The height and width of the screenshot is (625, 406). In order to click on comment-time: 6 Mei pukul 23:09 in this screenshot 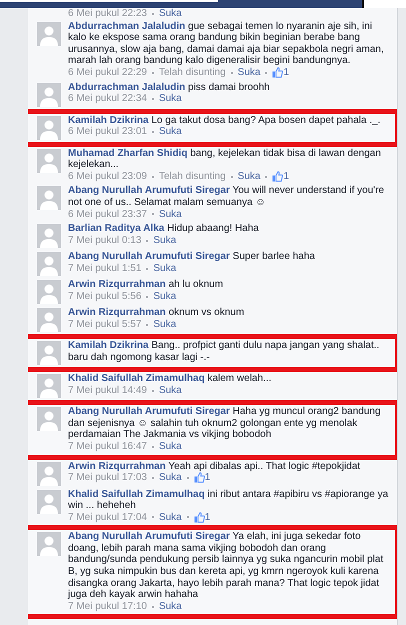, I will do `click(107, 176)`.